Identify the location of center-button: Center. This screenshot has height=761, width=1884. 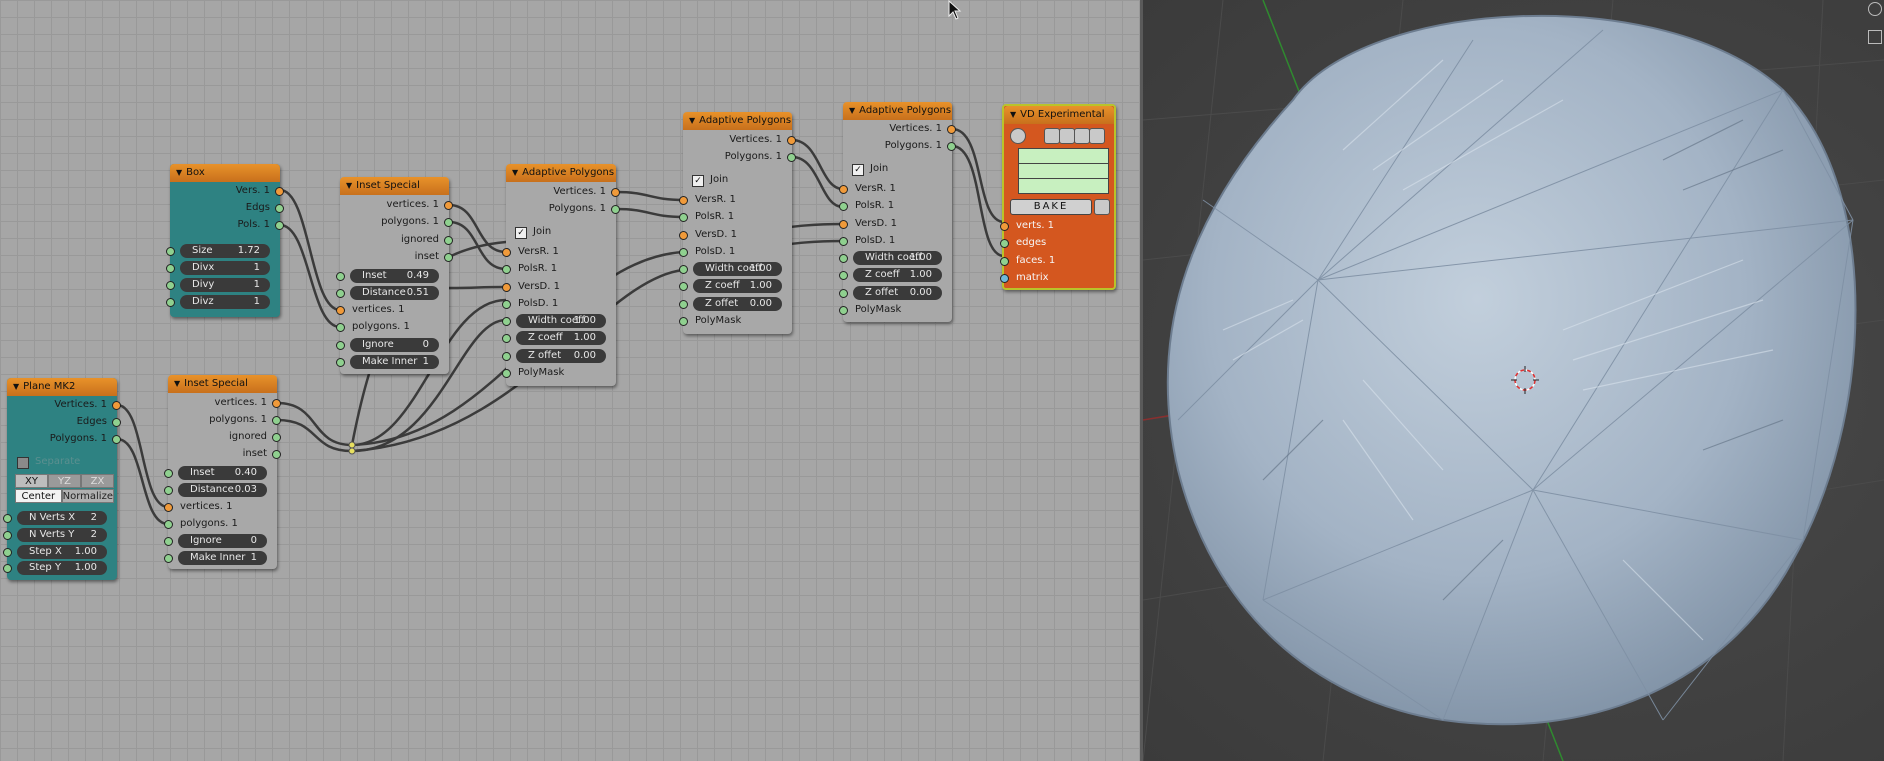
(38, 496).